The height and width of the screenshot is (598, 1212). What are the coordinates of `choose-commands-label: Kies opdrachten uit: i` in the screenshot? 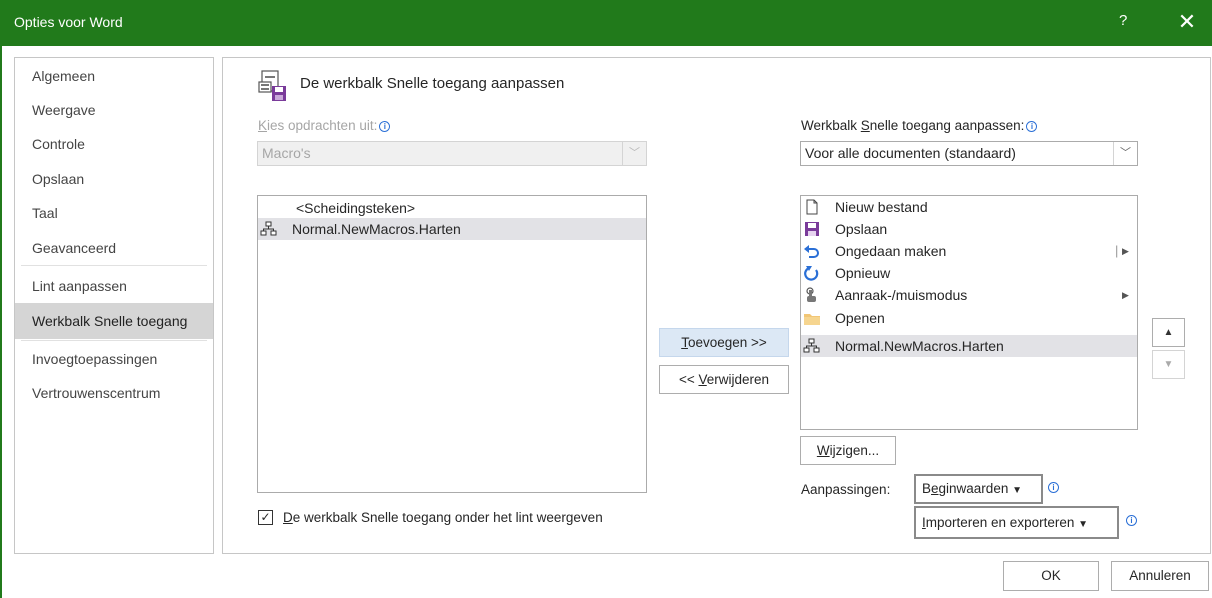 It's located at (324, 125).